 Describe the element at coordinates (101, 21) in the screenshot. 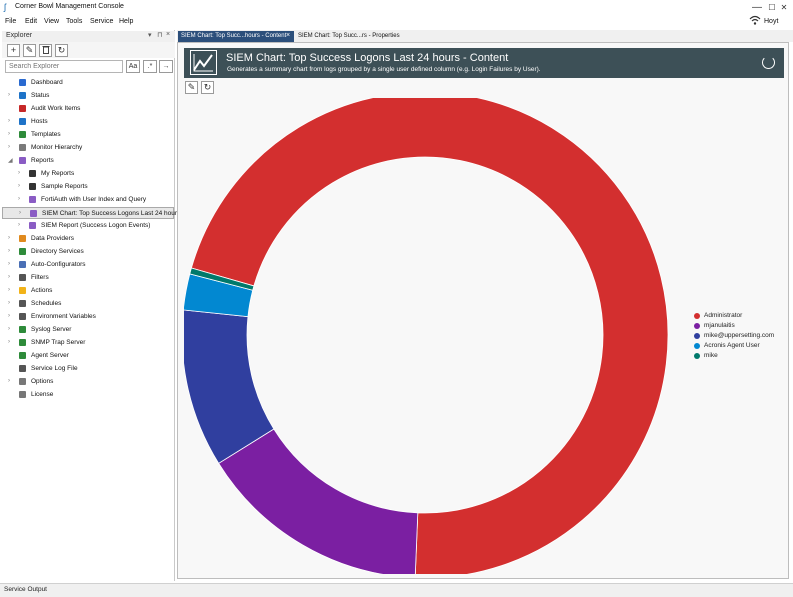

I see `menu-service: Service` at that location.